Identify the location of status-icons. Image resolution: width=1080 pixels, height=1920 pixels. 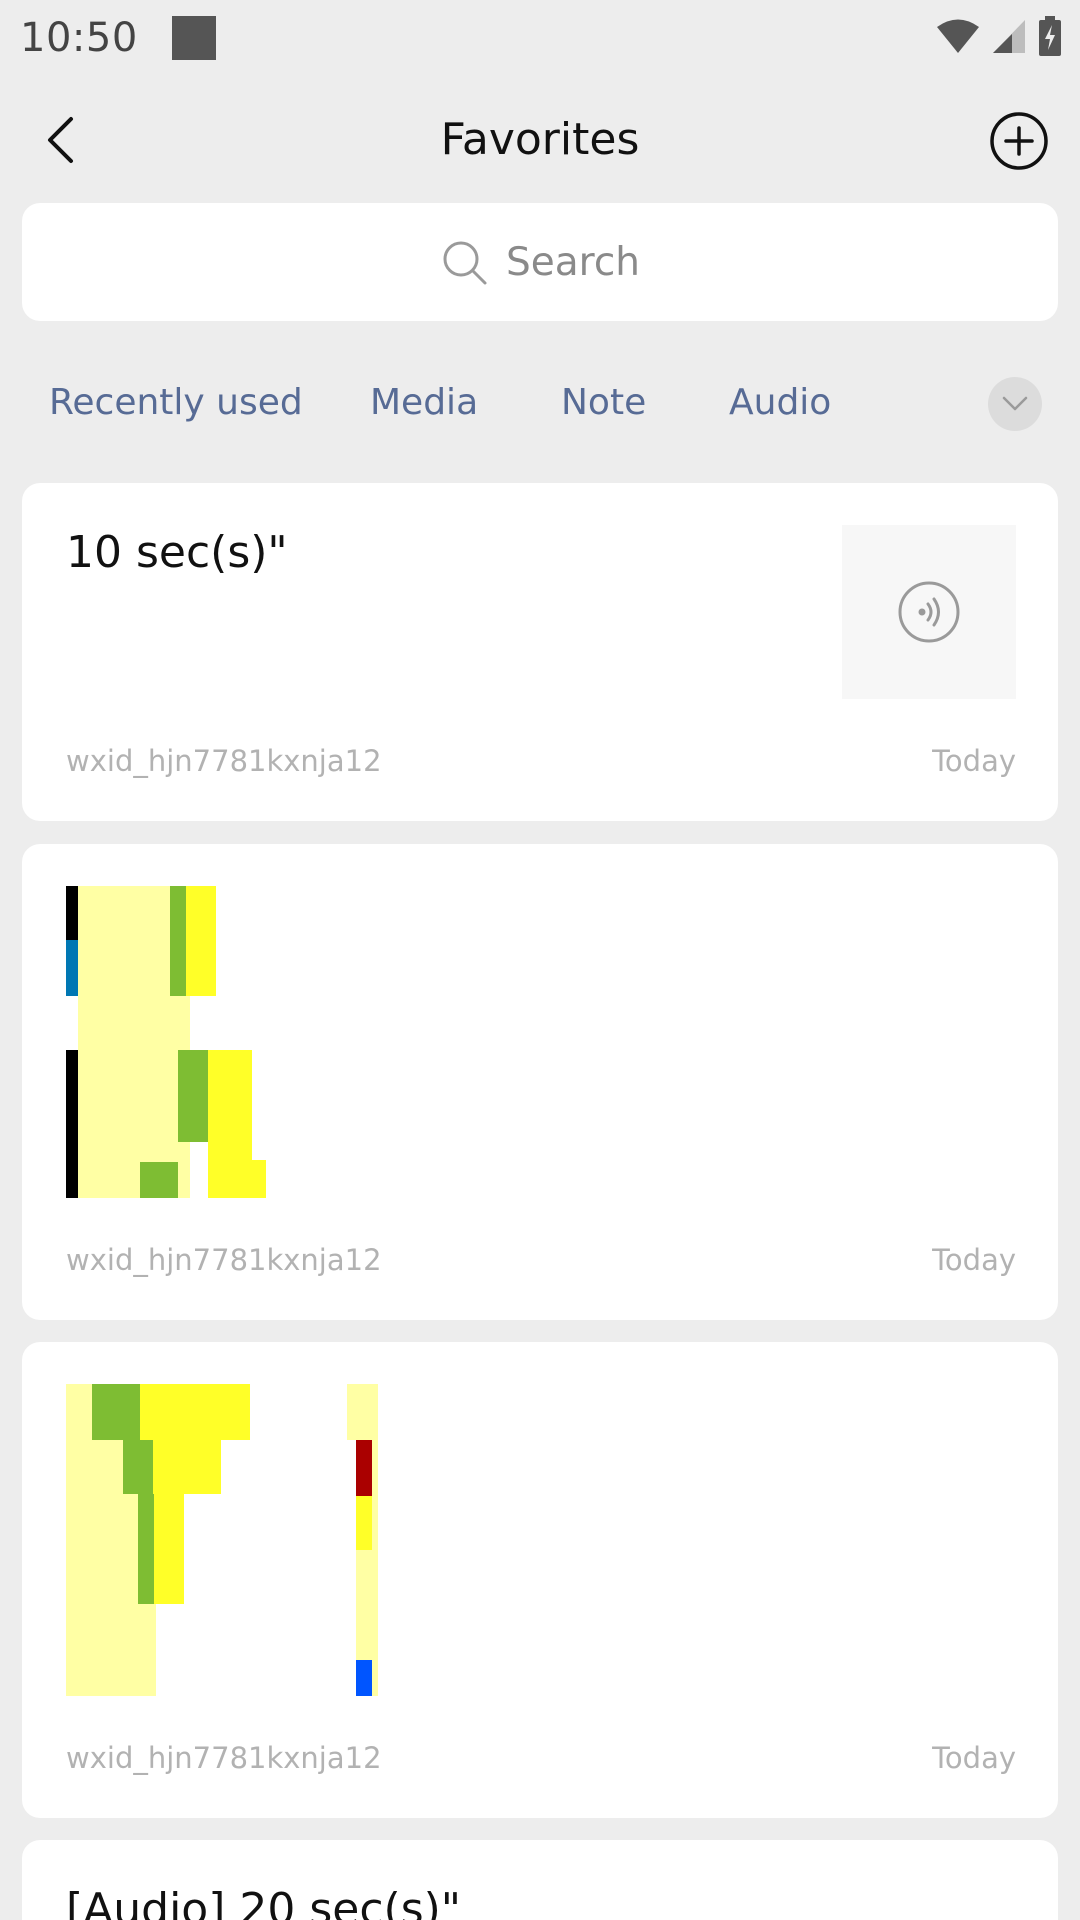
(999, 38).